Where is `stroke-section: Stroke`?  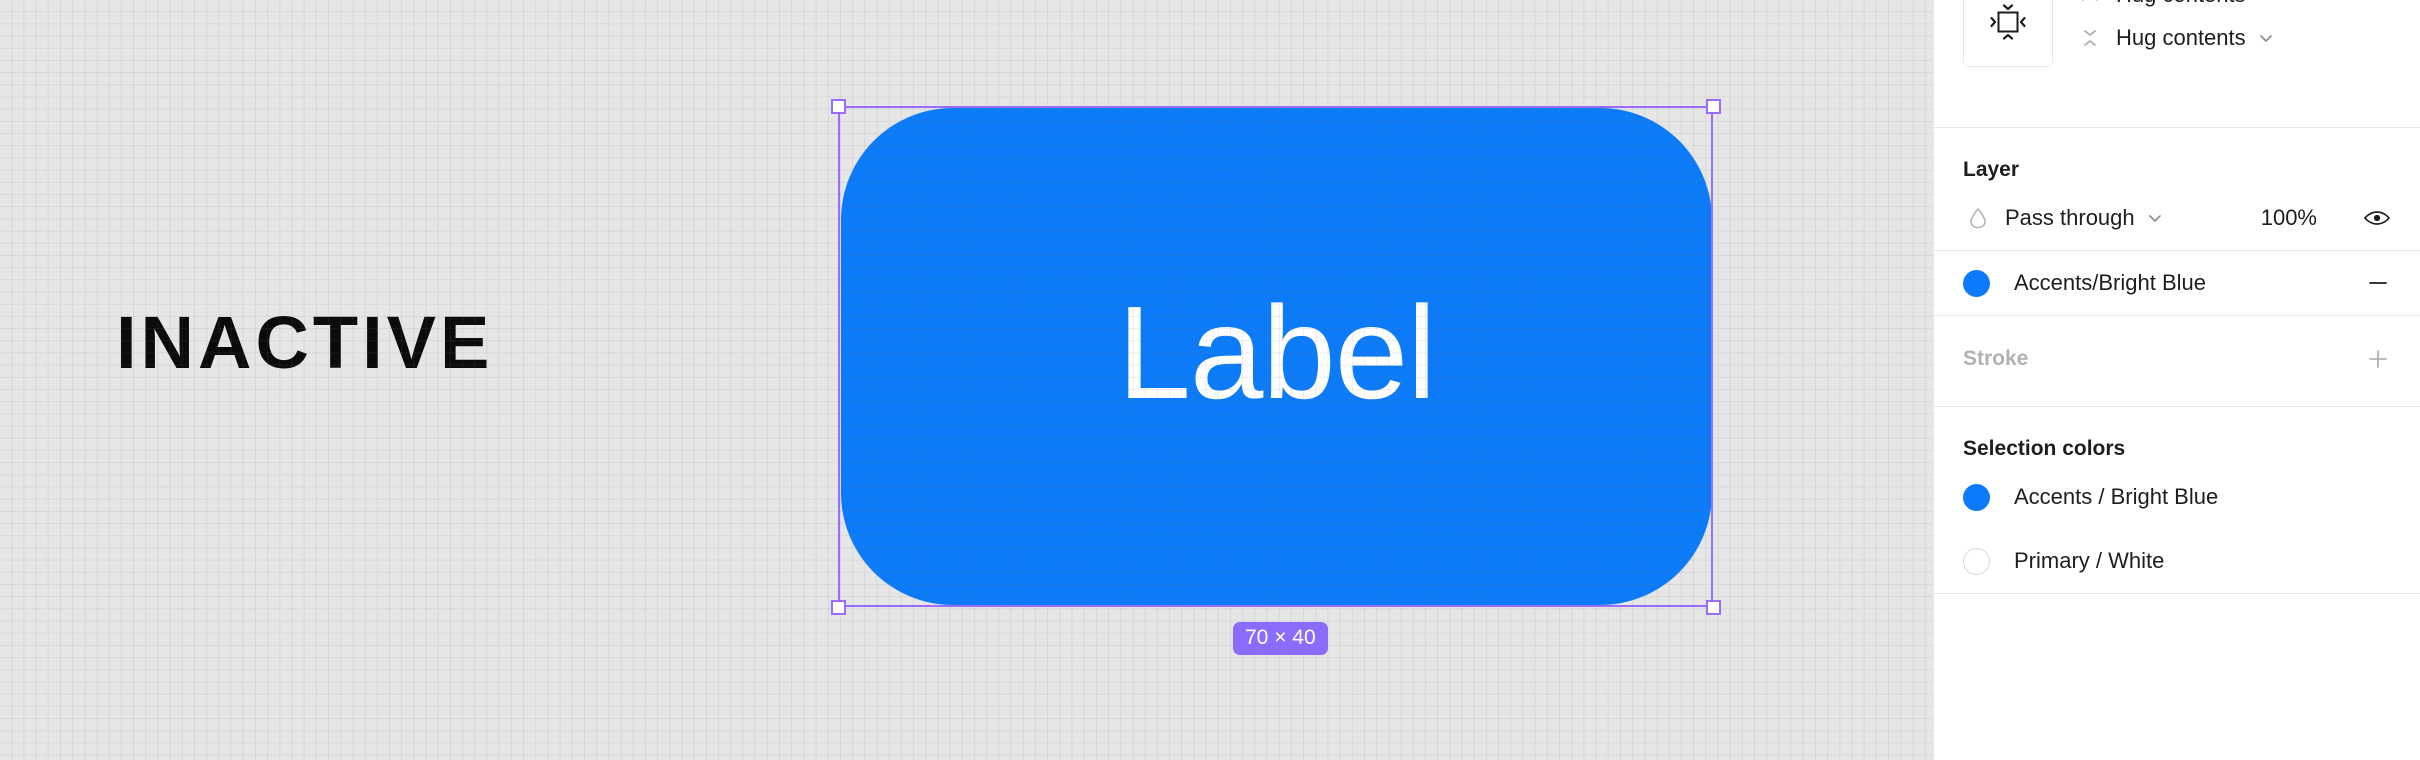 stroke-section: Stroke is located at coordinates (2177, 361).